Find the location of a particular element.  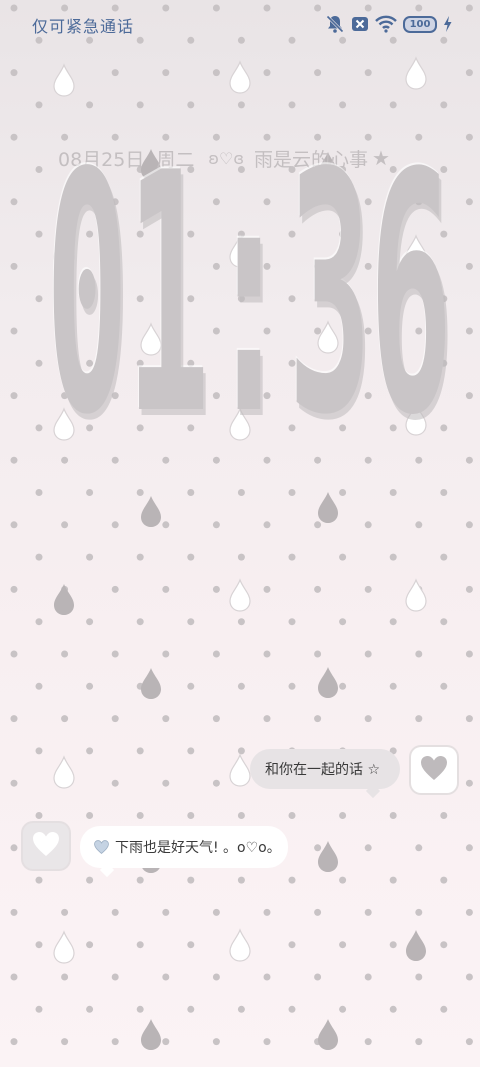

avatar-left is located at coordinates (46, 846).